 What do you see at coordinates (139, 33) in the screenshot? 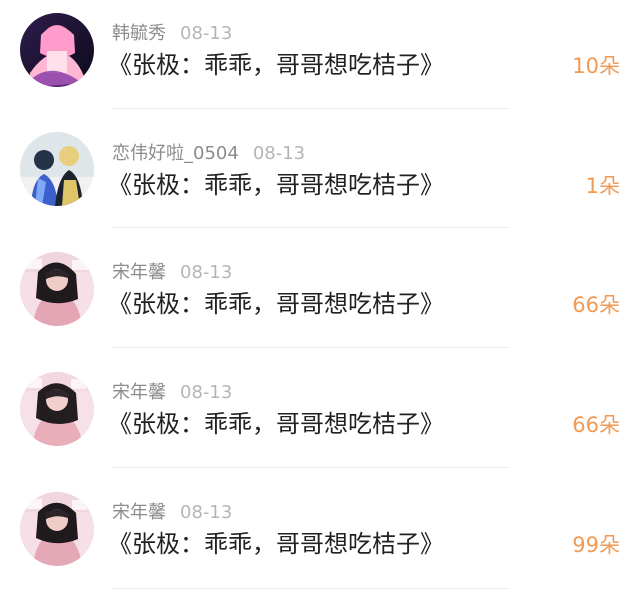
I see `username: 韩毓秀` at bounding box center [139, 33].